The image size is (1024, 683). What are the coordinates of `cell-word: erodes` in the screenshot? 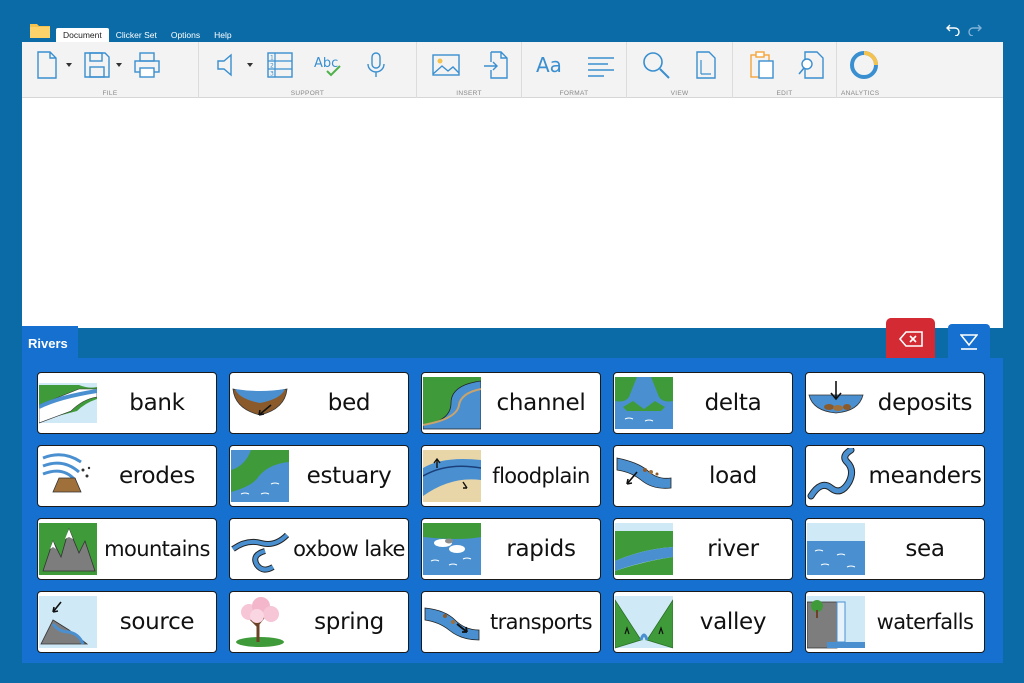 It's located at (157, 476).